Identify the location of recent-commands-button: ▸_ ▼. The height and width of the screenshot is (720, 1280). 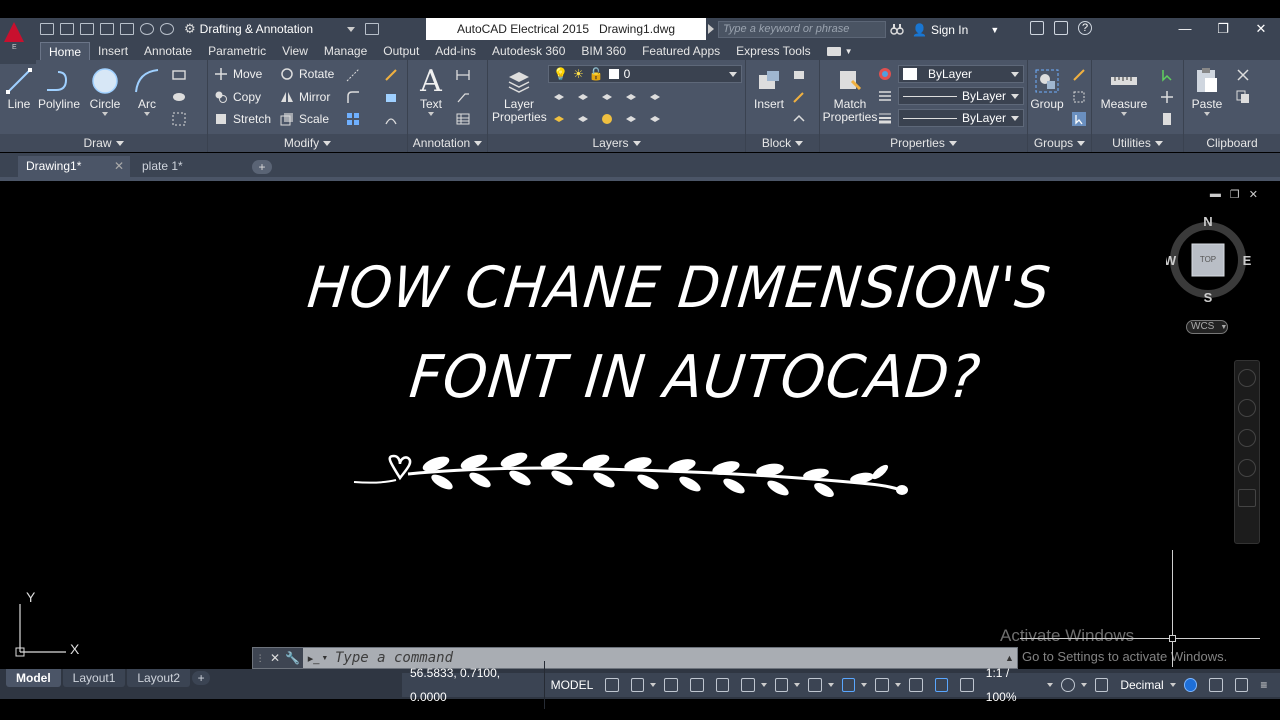
(318, 658).